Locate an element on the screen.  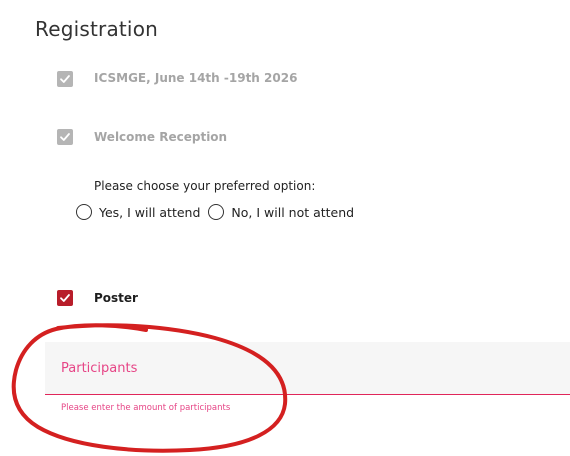
icsmge-checkbox-label: ICSMGE, June 14th -19th 2026 is located at coordinates (196, 78).